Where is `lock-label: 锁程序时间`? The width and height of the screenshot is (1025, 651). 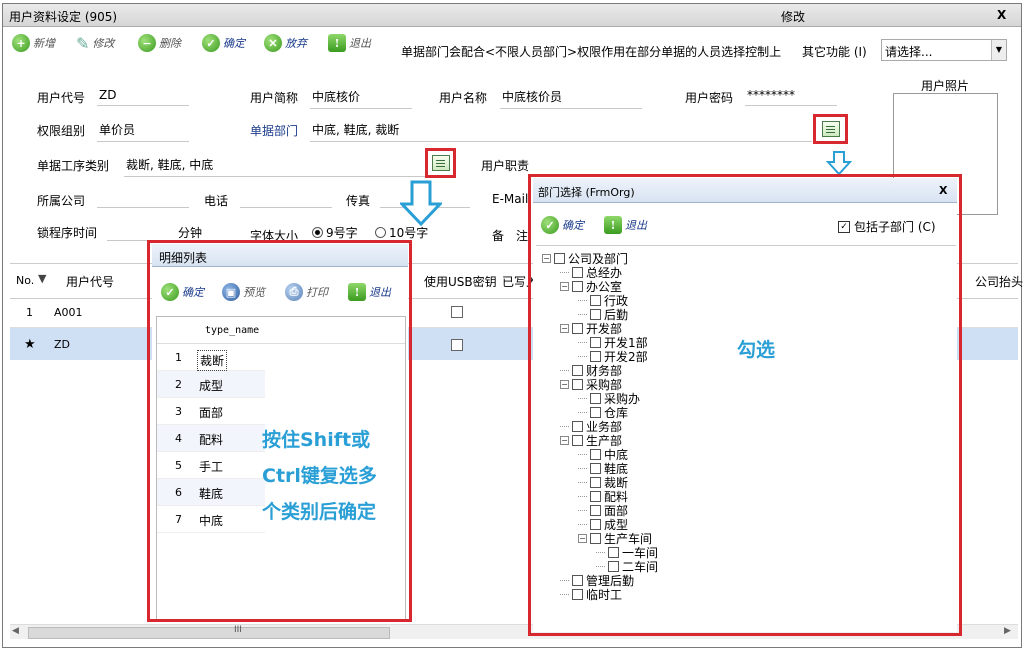 lock-label: 锁程序时间 is located at coordinates (67, 233).